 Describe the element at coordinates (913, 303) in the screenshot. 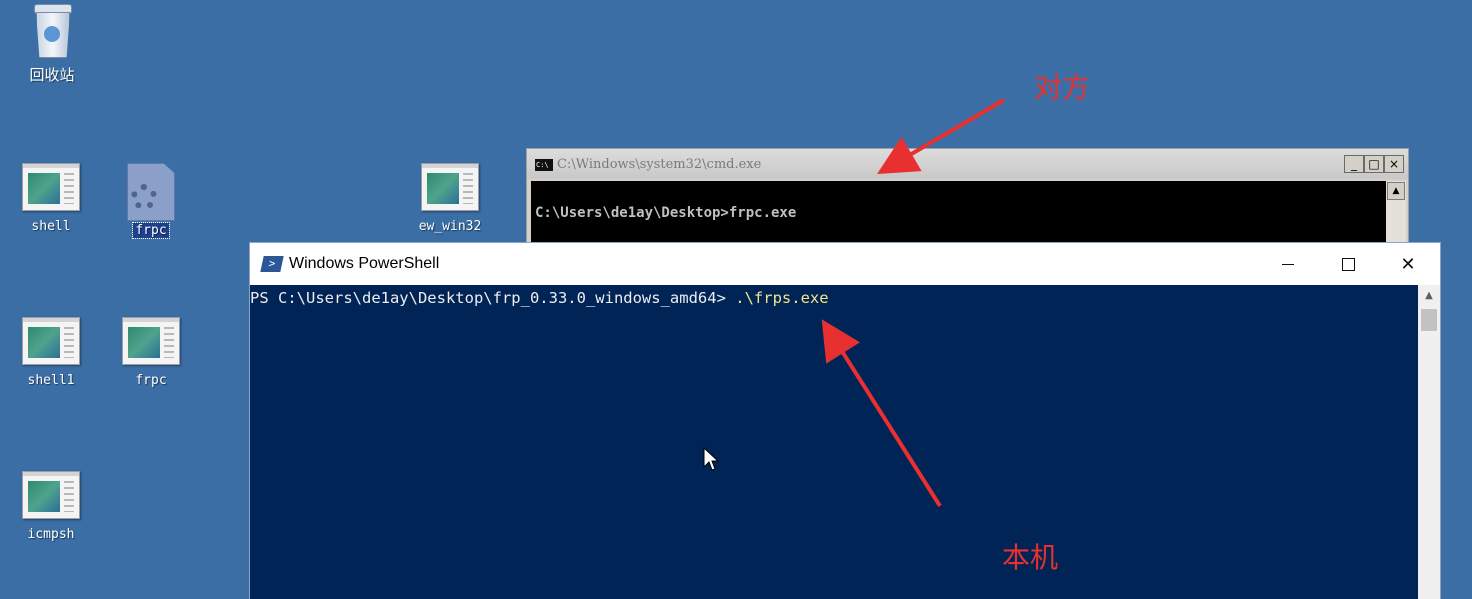

I see `annotation-arrows` at that location.